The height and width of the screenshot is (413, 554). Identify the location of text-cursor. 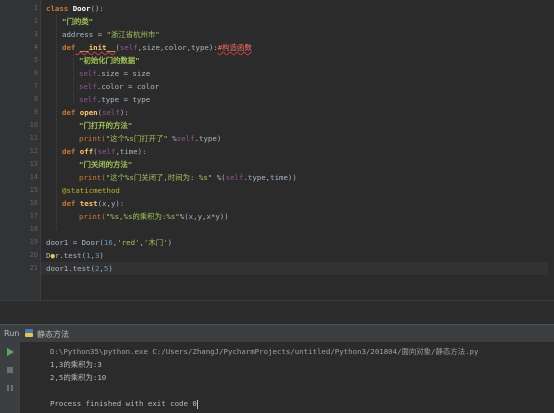
(197, 404).